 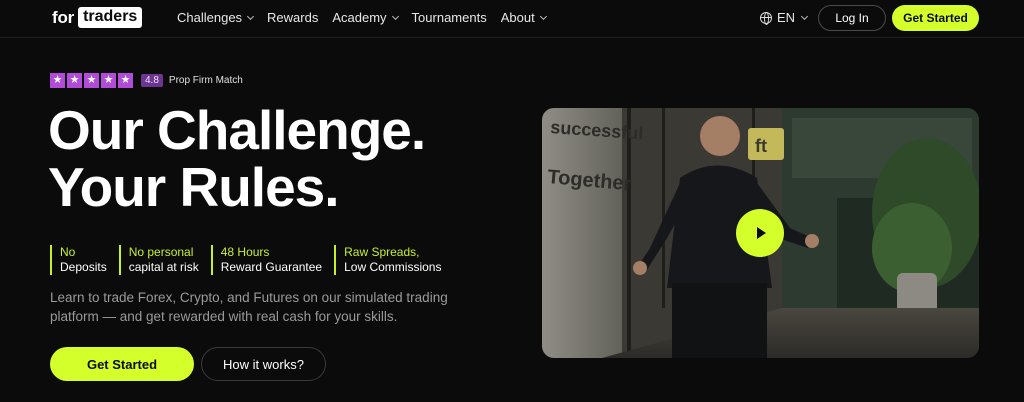 I want to click on feature-subtitle: Deposits, so click(x=83, y=267).